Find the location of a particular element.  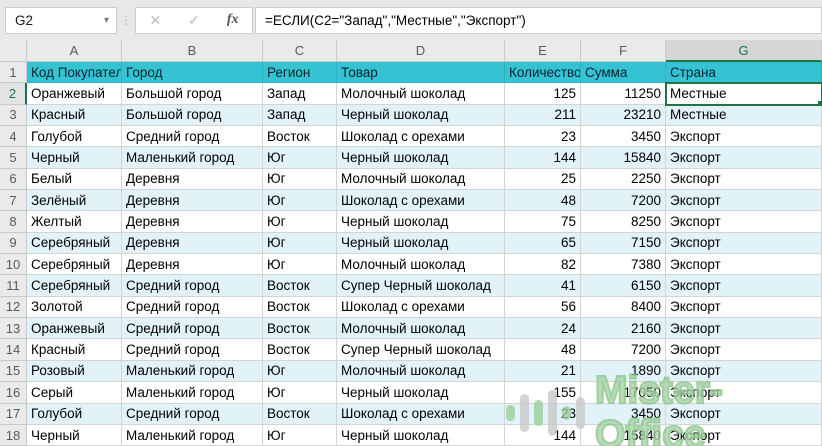

row-header-7: 7 is located at coordinates (13, 201).